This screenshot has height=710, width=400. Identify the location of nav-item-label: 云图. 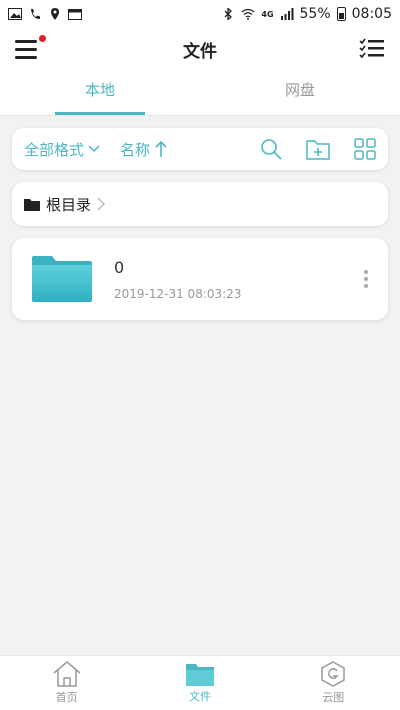
(333, 697).